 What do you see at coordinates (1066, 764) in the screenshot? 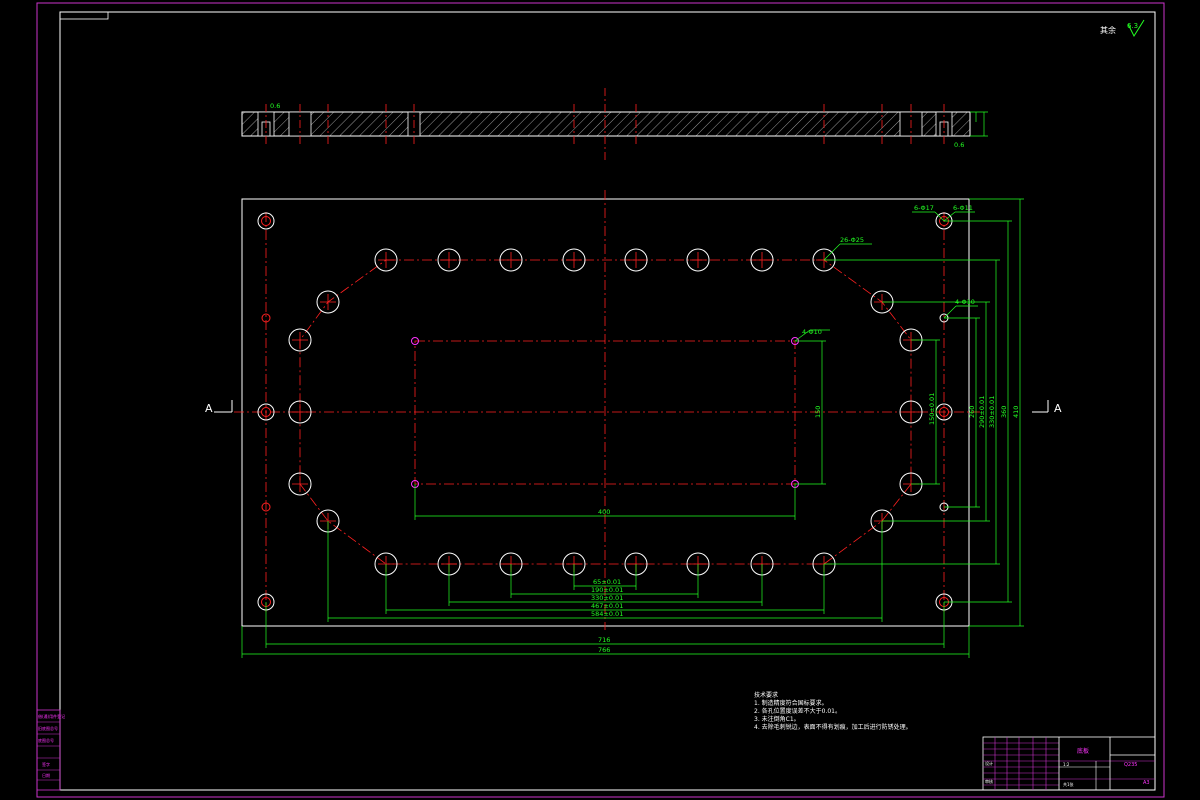
I see `title-scale: 1:2` at bounding box center [1066, 764].